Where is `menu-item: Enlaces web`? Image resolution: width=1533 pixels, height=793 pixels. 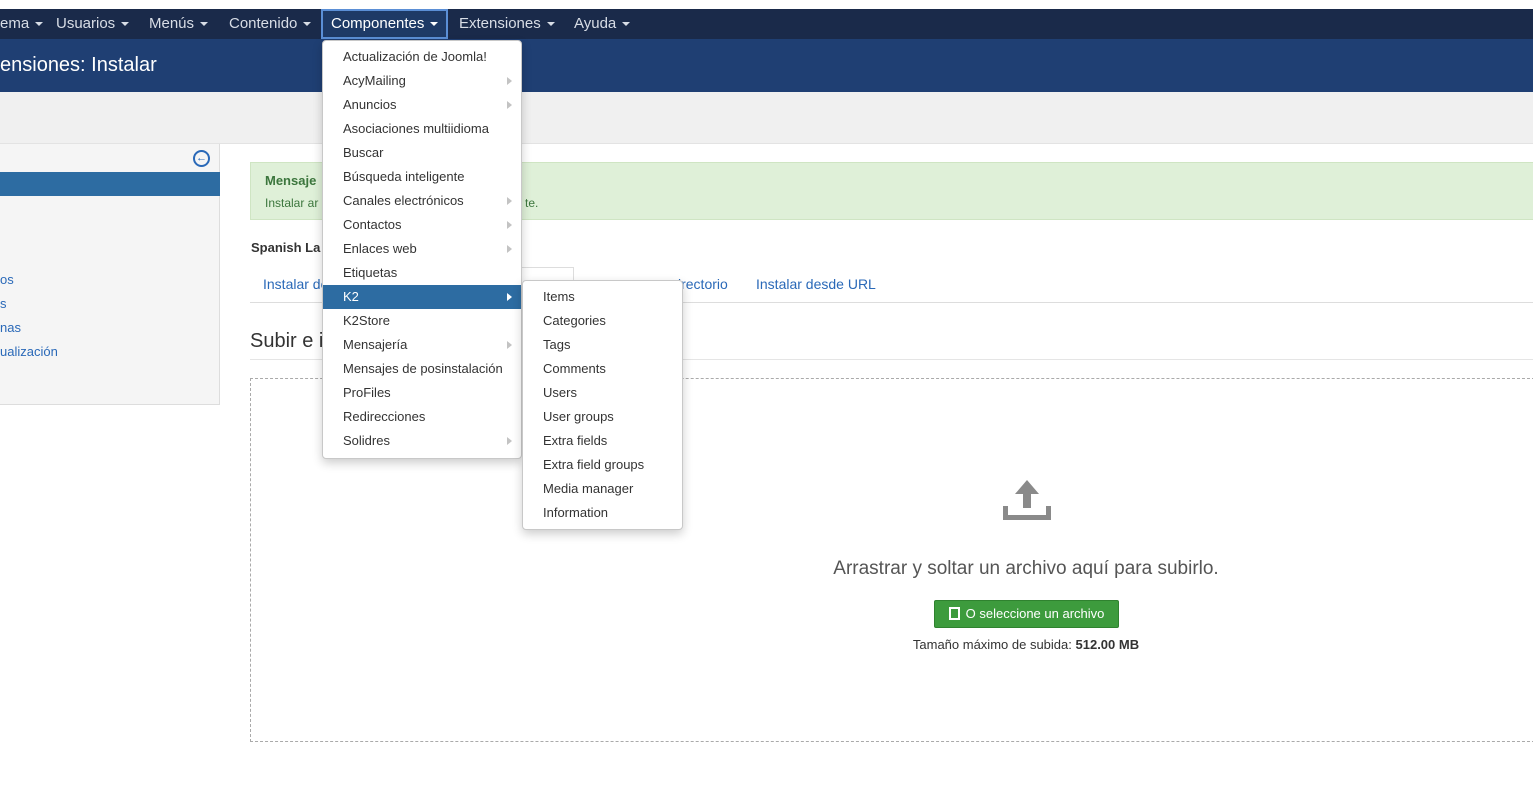
menu-item: Enlaces web is located at coordinates (422, 249).